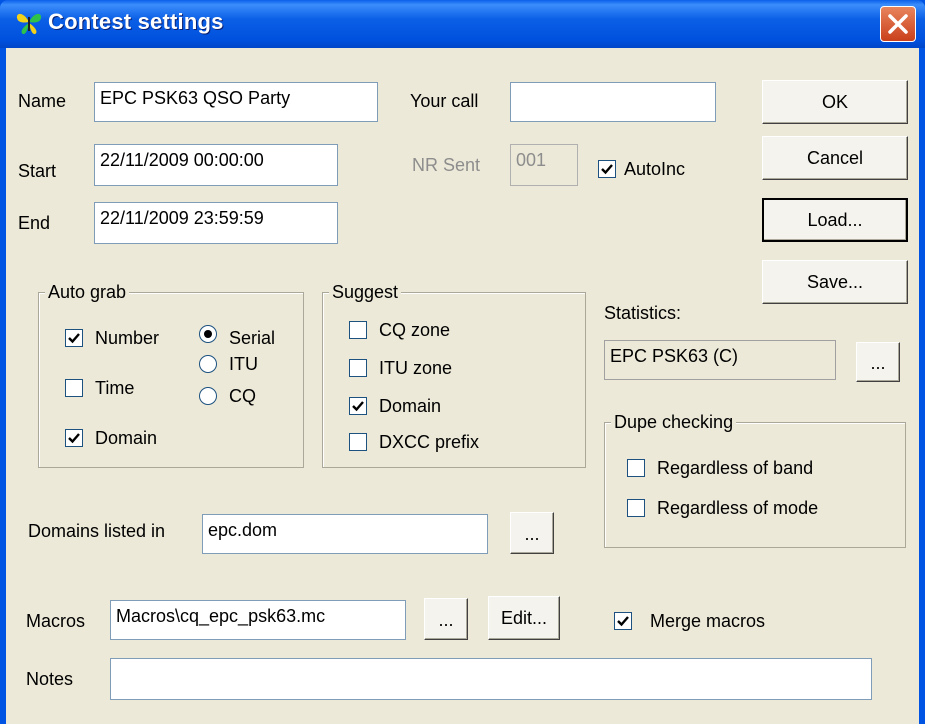 The image size is (925, 724). I want to click on suggest-title: Suggest, so click(365, 292).